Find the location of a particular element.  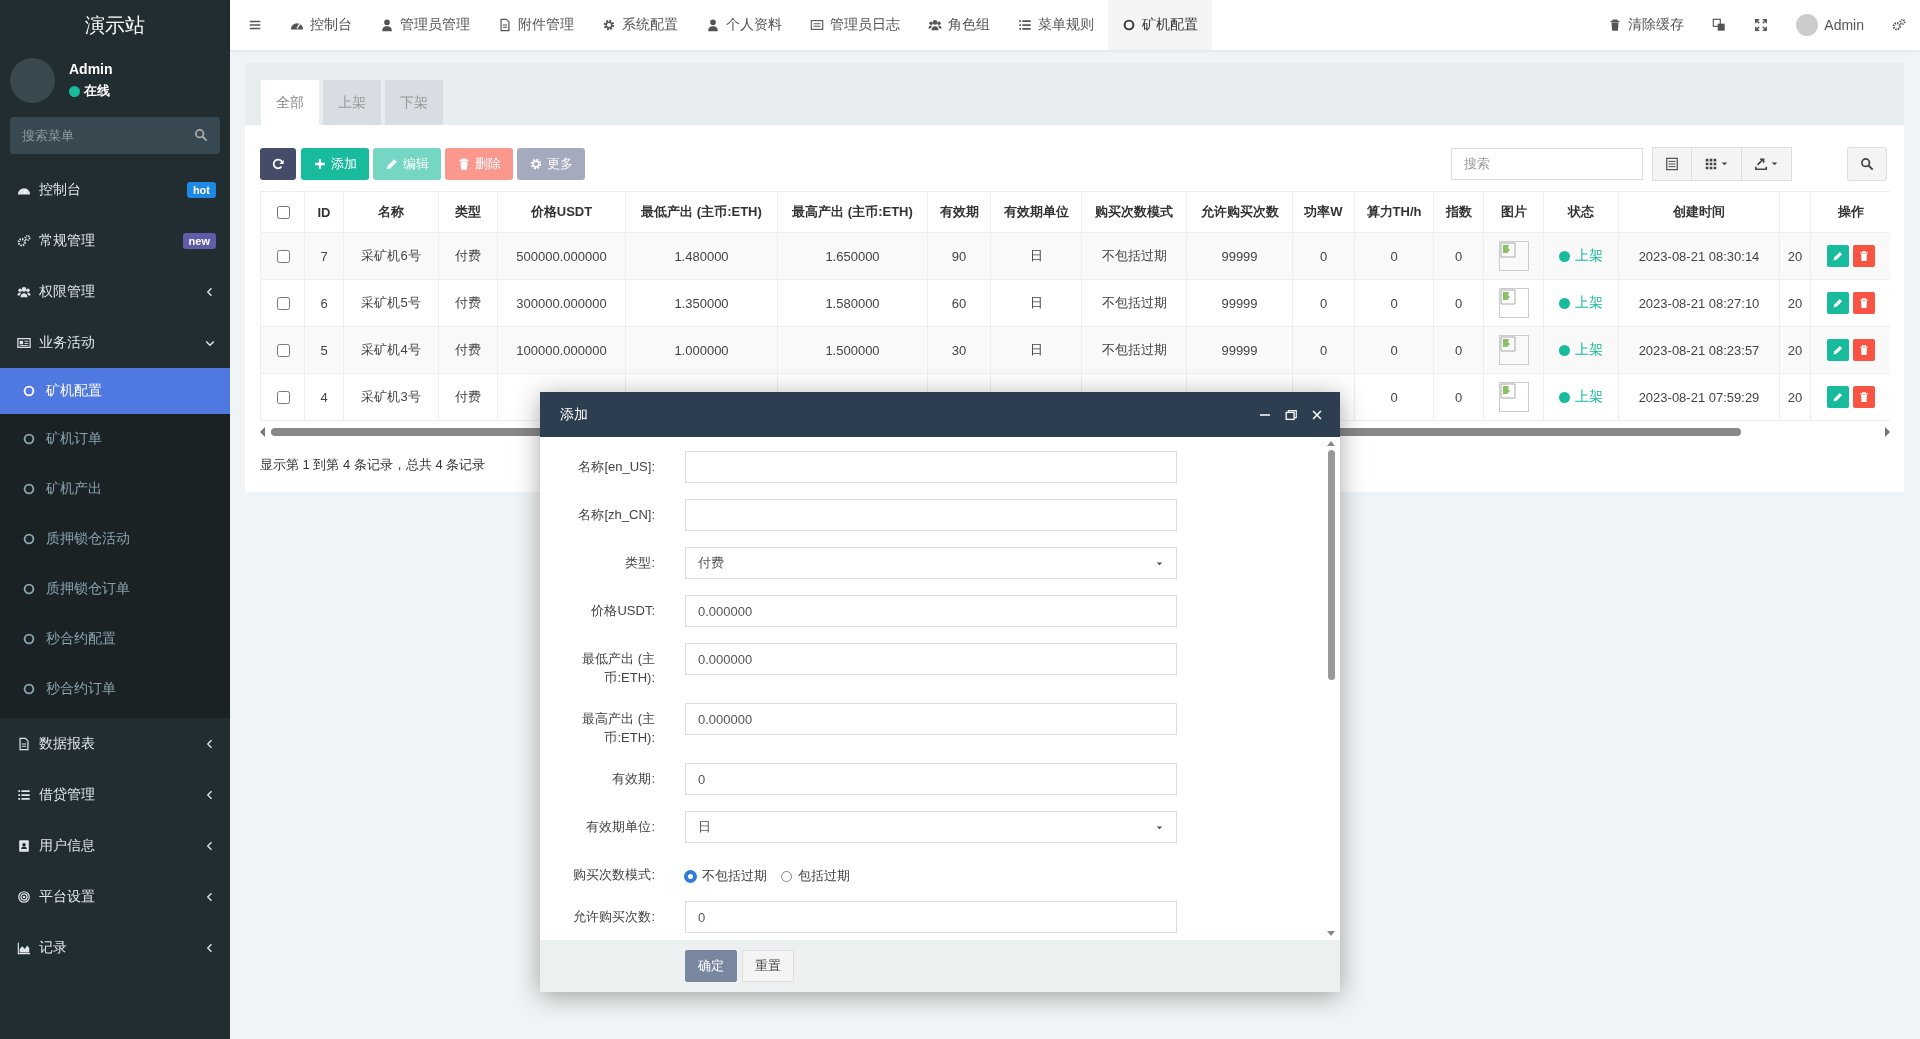

select-all-checkbox is located at coordinates (283, 212).